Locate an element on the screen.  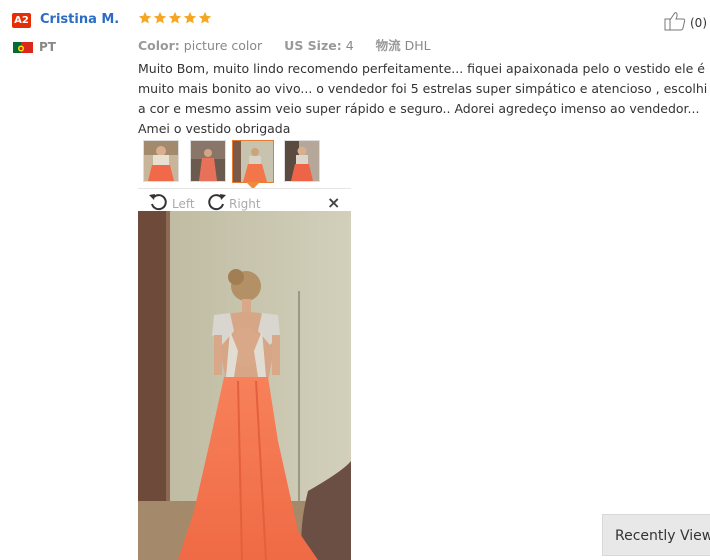
color-value: picture color is located at coordinates (223, 45).